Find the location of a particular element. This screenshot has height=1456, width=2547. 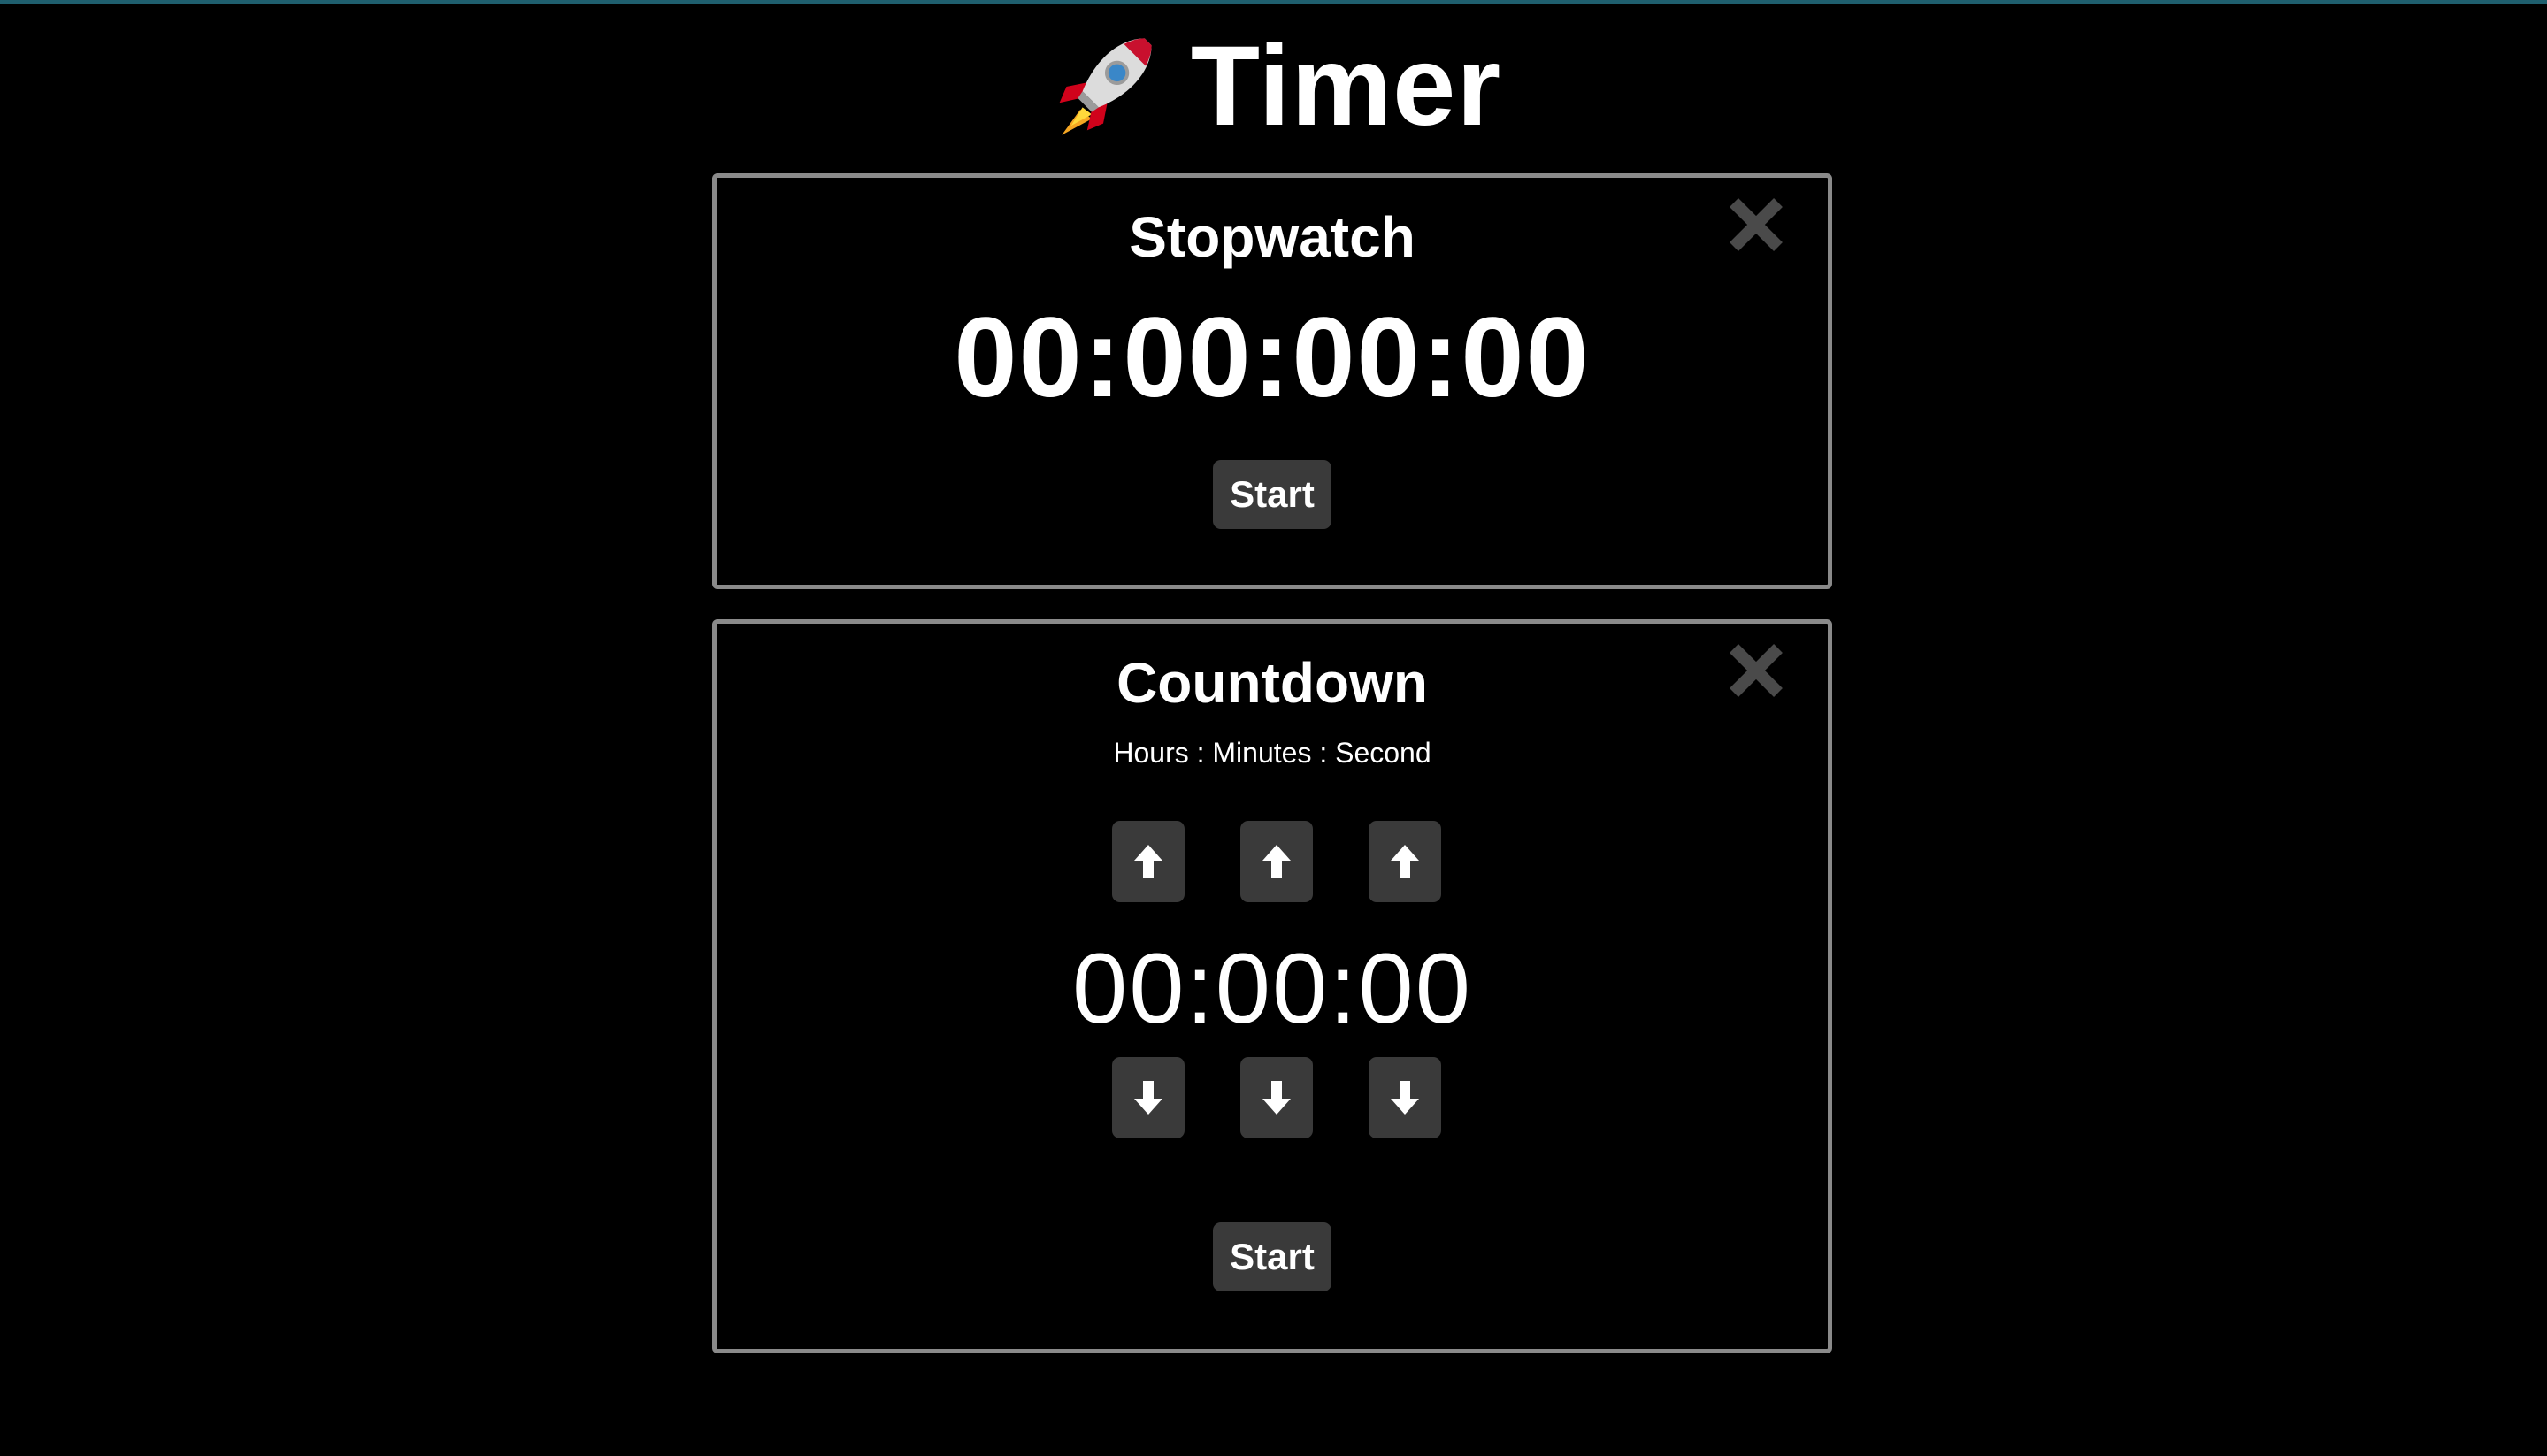

rocket-icon is located at coordinates (1105, 86).